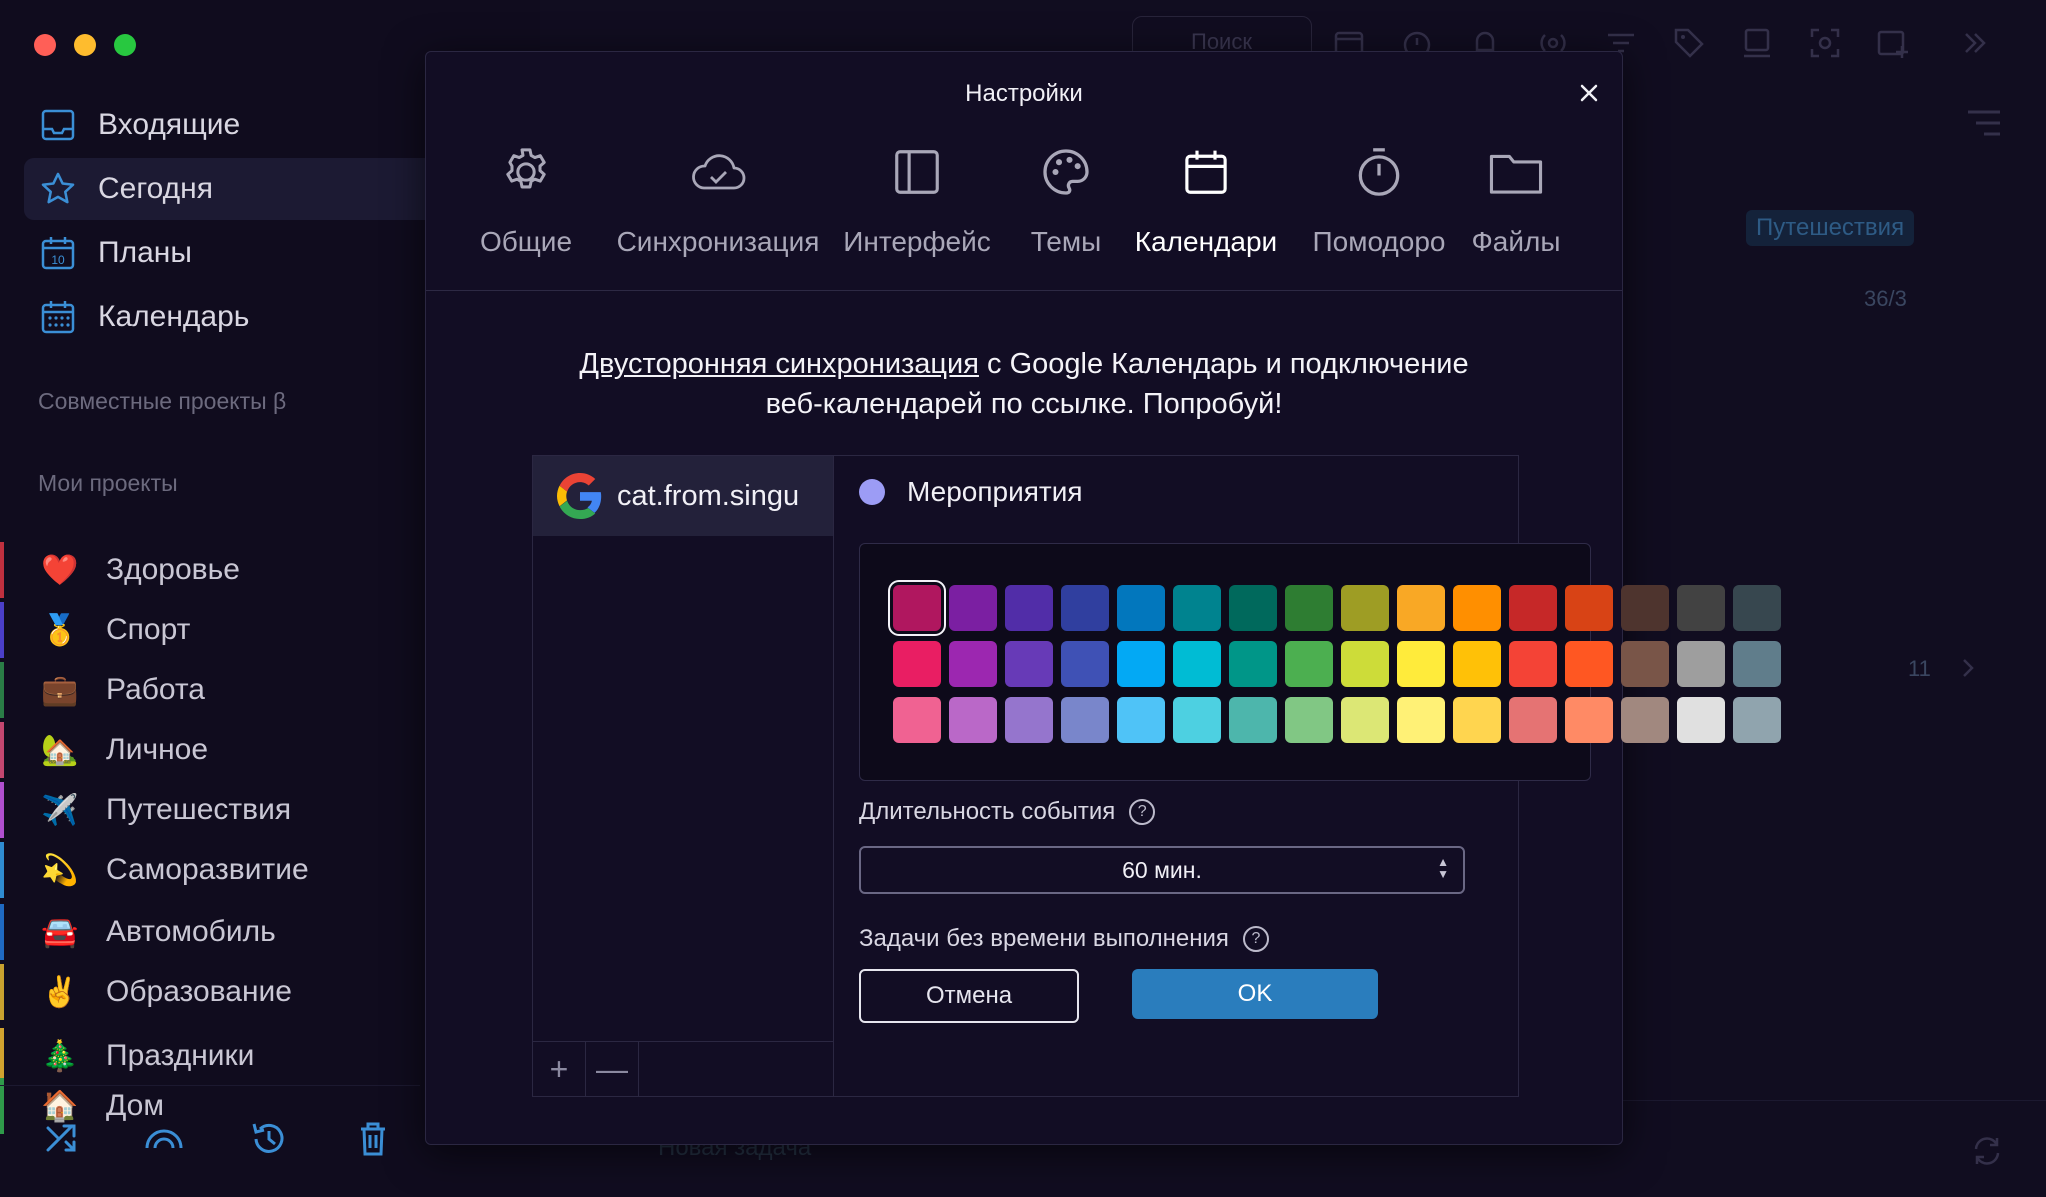 The height and width of the screenshot is (1197, 2046). Describe the element at coordinates (1984, 123) in the screenshot. I see `list-sort-icon` at that location.